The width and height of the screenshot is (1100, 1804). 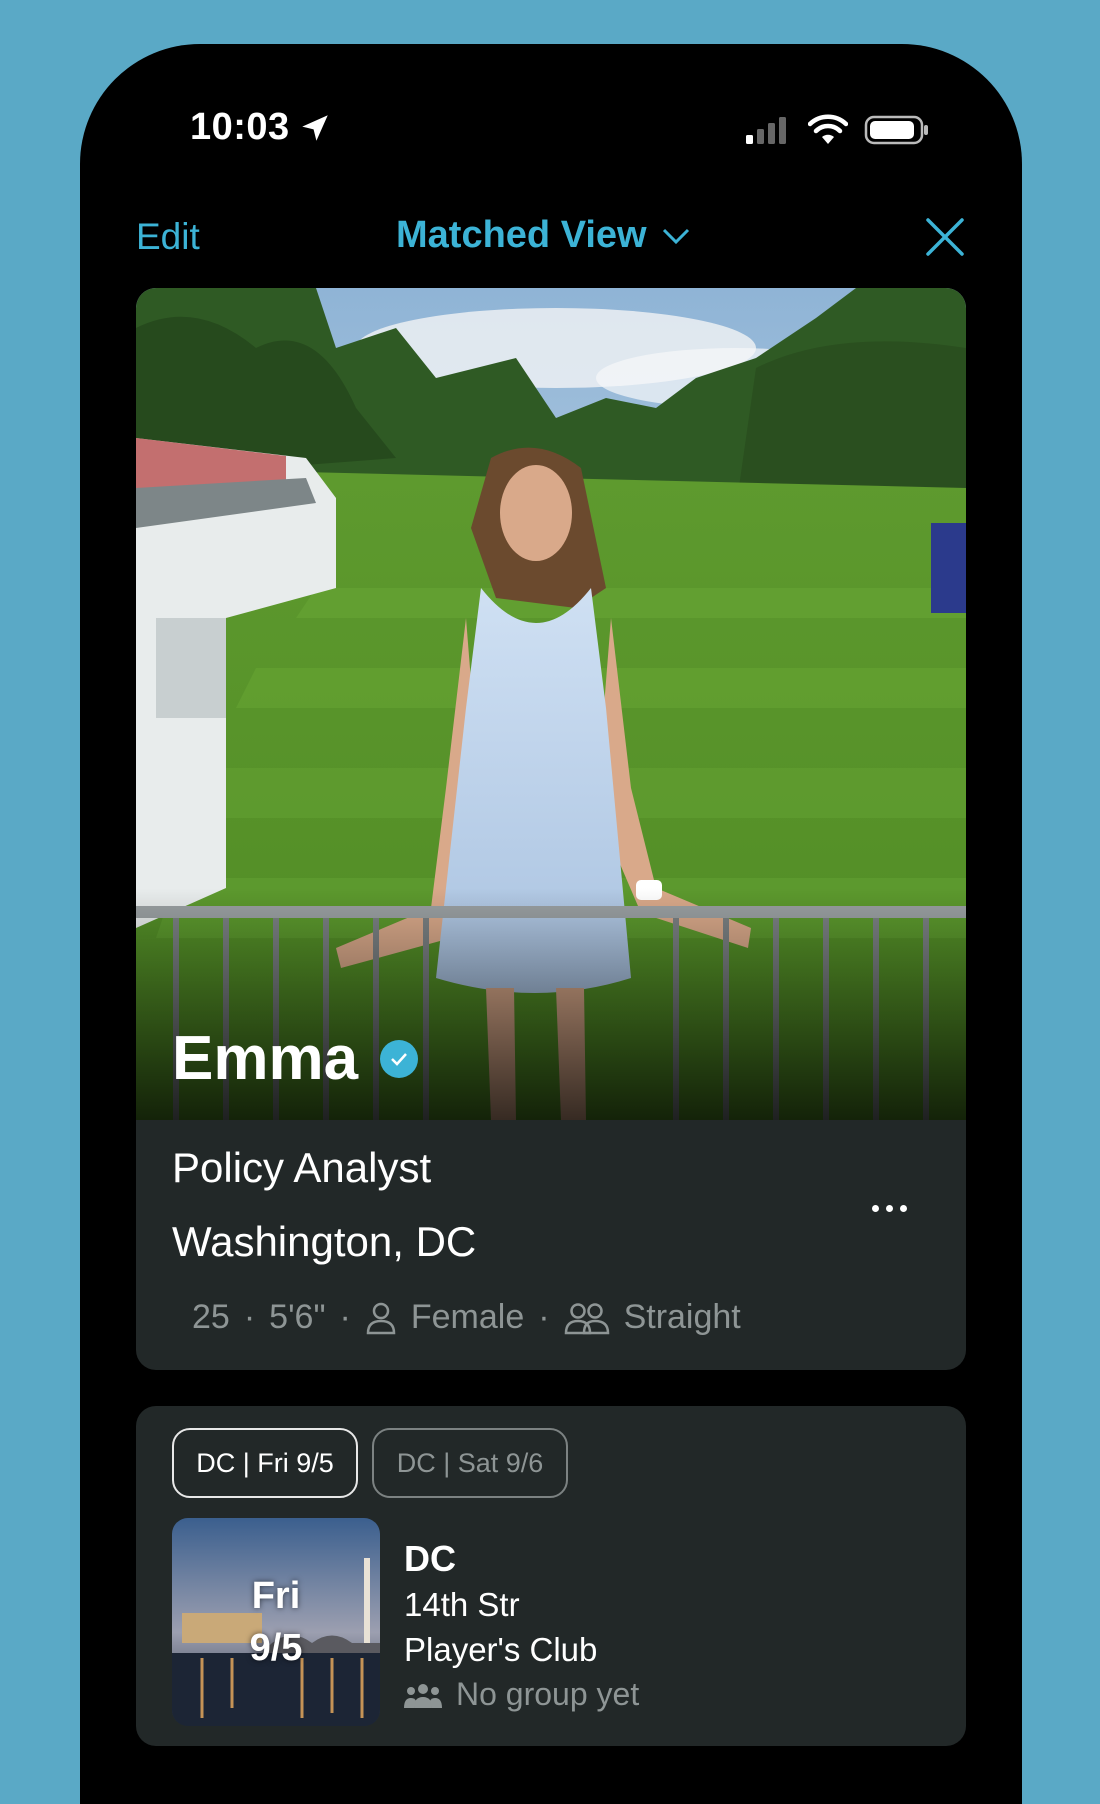 I want to click on profile-height: 5'6", so click(x=297, y=1317).